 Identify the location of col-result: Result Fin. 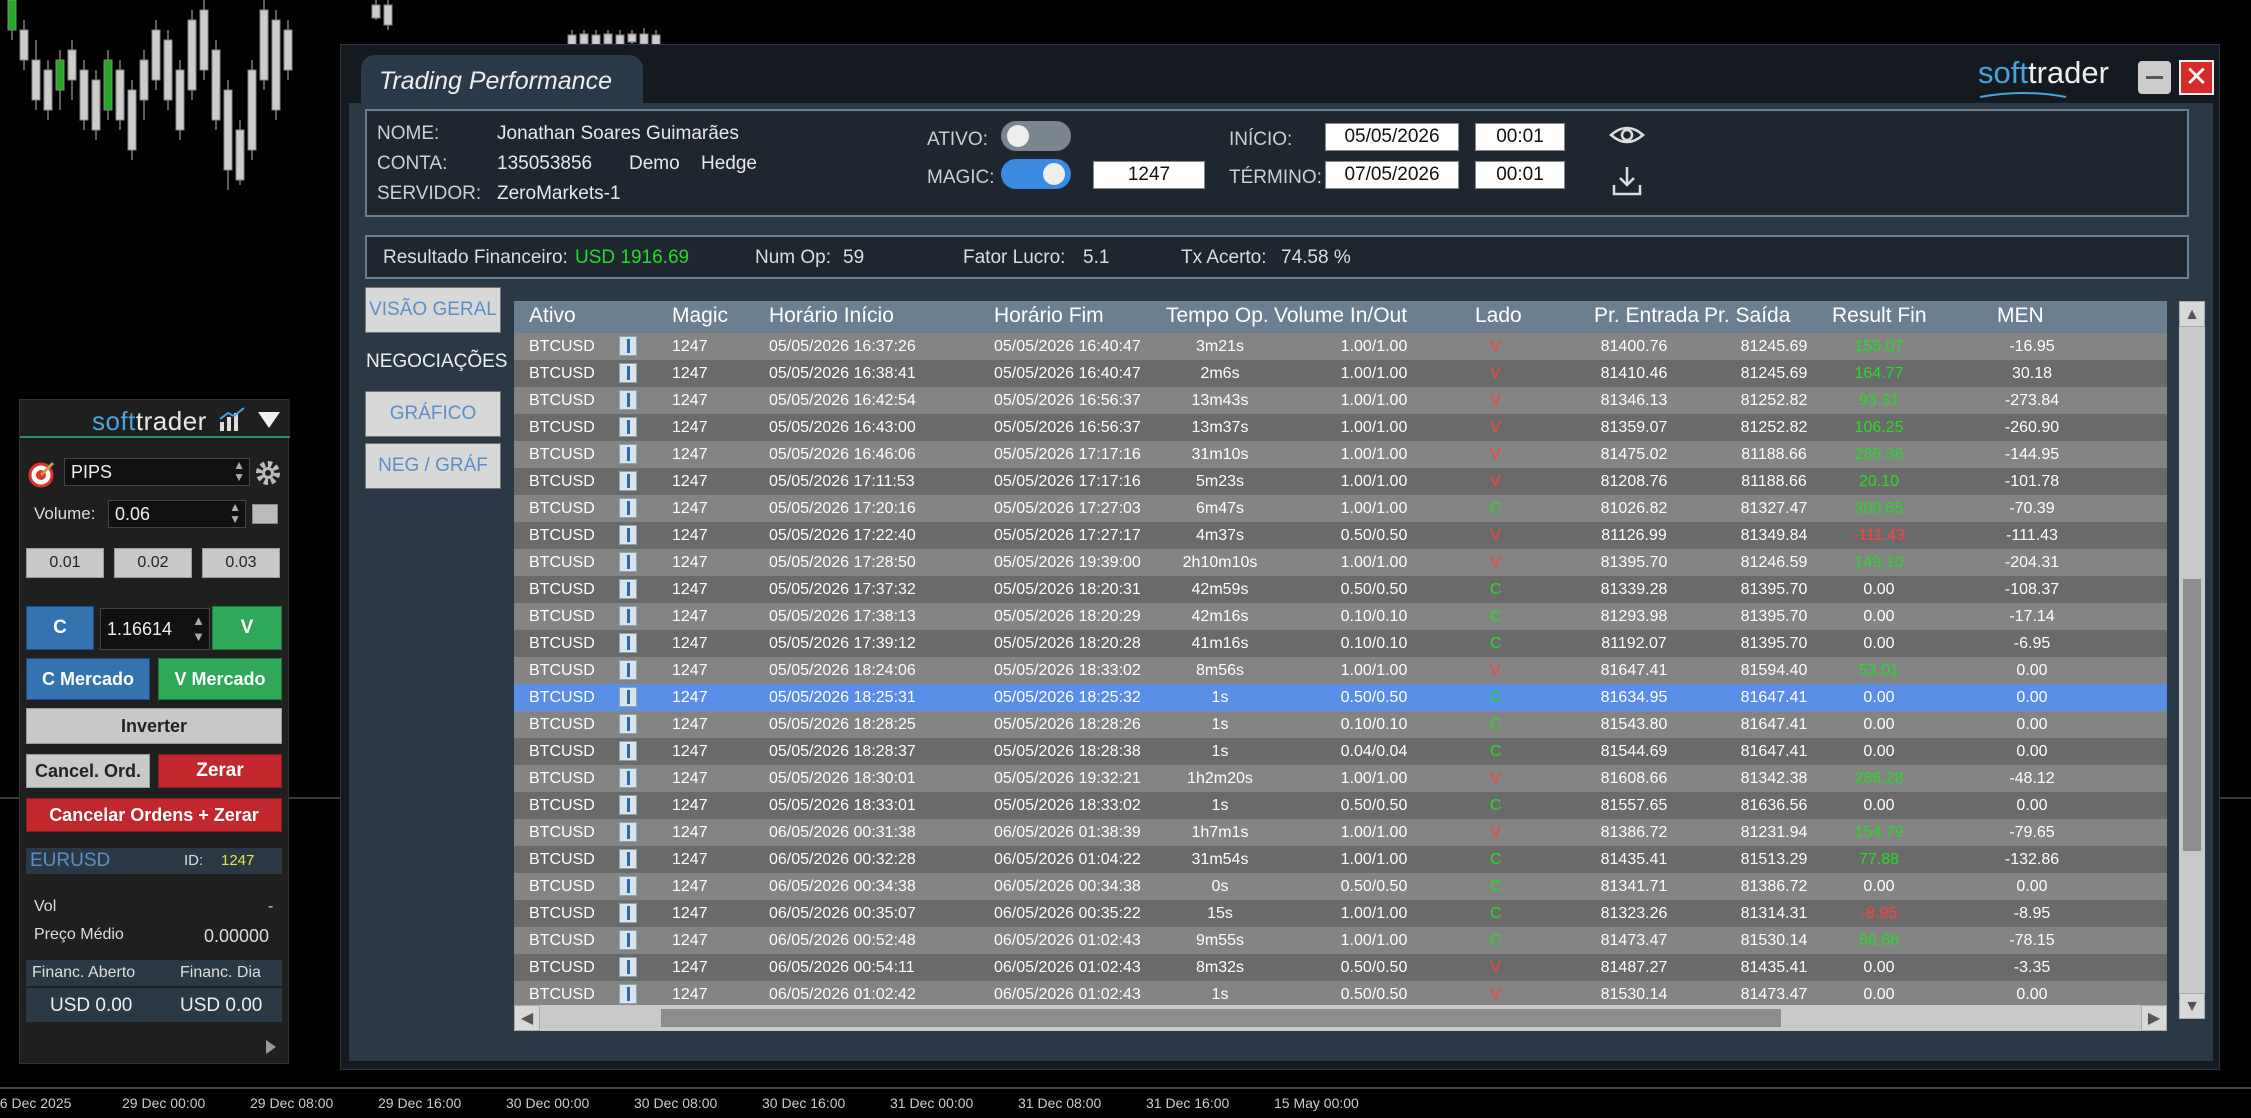
(1879, 316).